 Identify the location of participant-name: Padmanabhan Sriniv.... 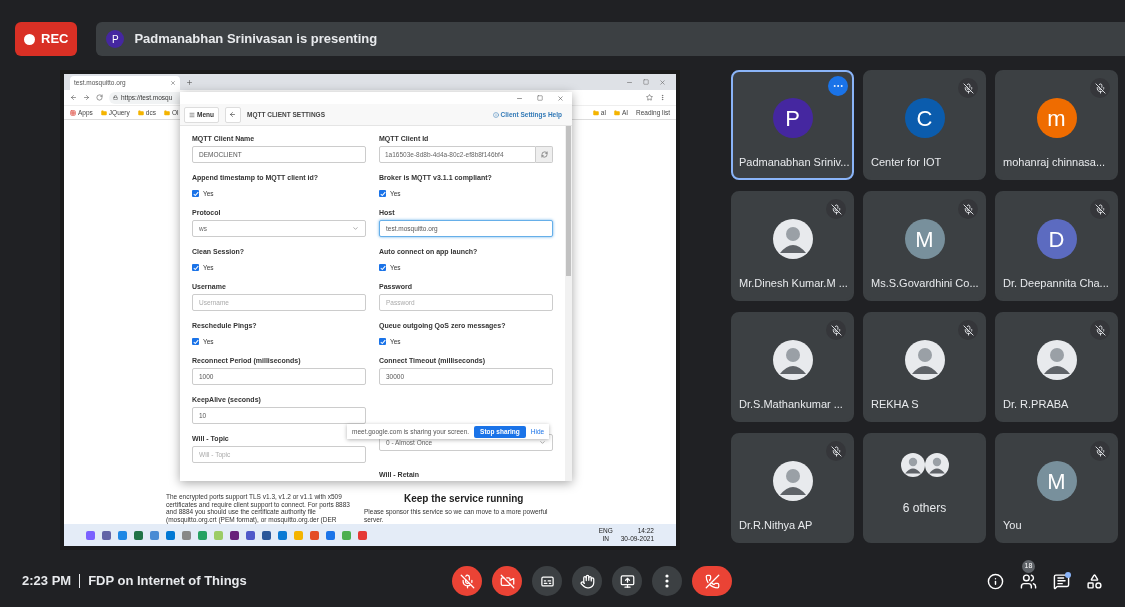
(794, 162).